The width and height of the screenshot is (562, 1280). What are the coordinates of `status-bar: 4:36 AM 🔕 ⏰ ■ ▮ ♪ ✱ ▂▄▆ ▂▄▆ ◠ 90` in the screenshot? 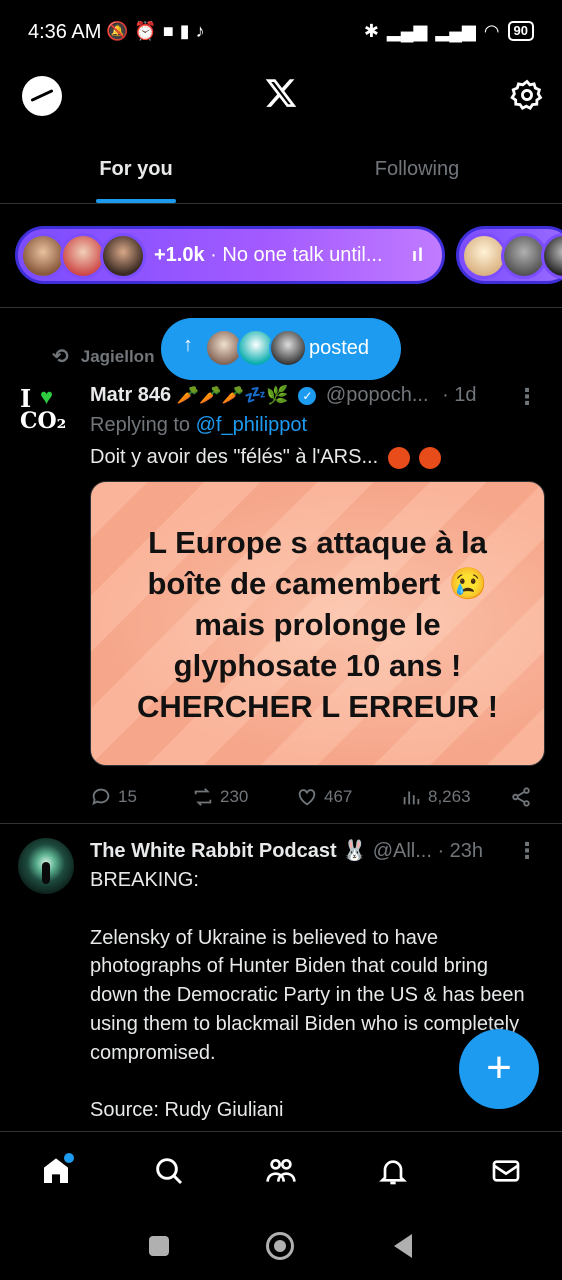 It's located at (281, 33).